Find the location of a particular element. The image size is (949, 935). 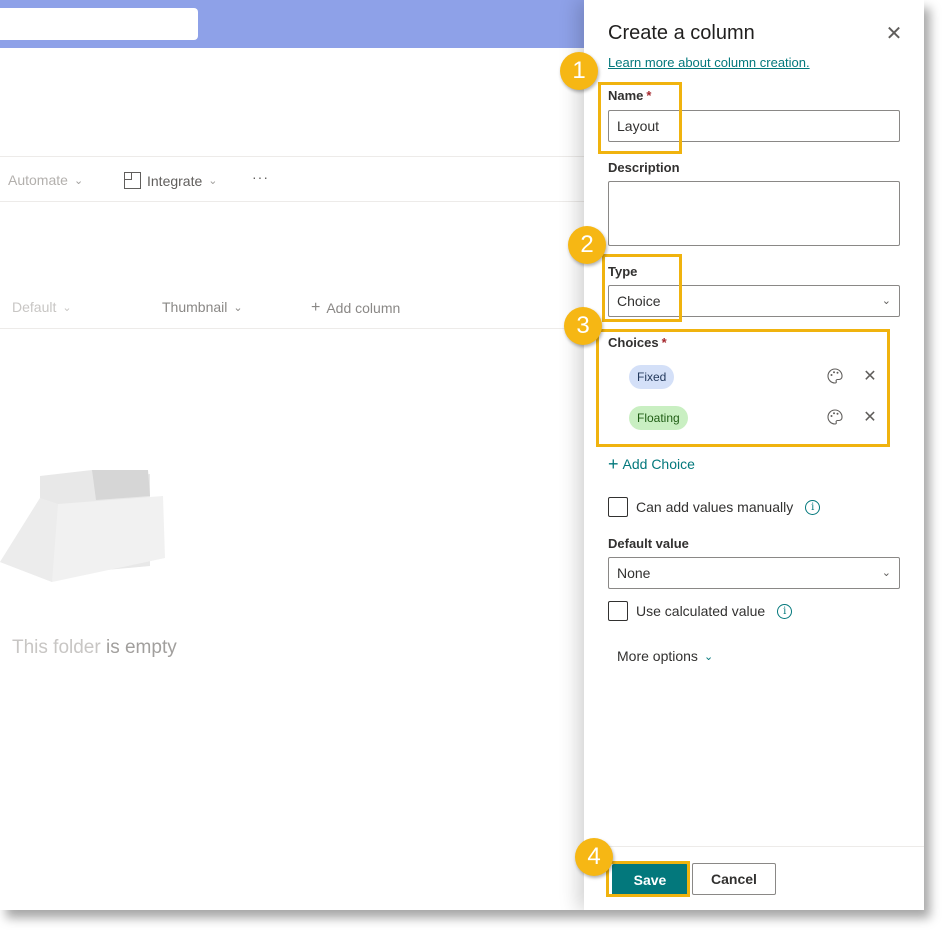

more-icon: ··· is located at coordinates (260, 177).